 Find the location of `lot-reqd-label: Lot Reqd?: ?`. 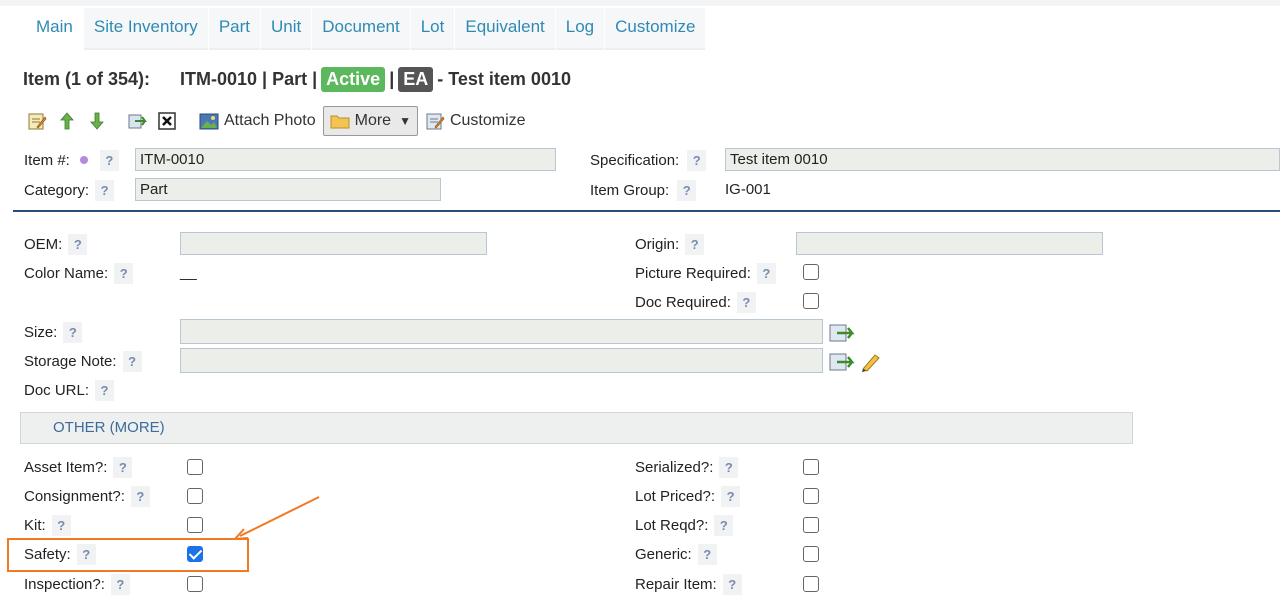

lot-reqd-label: Lot Reqd?: ? is located at coordinates (684, 525).